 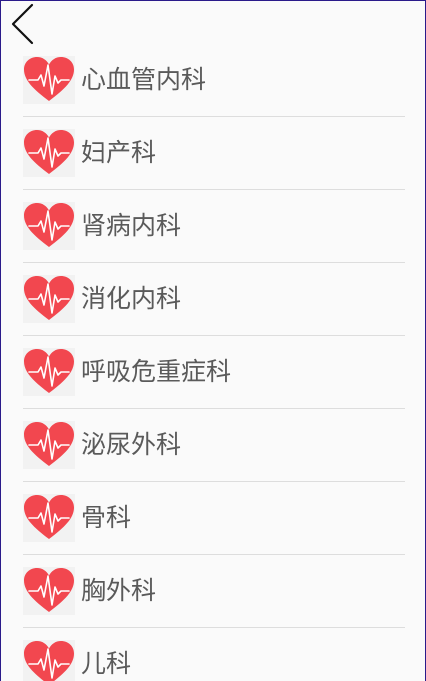 I want to click on back-button, so click(x=26, y=24).